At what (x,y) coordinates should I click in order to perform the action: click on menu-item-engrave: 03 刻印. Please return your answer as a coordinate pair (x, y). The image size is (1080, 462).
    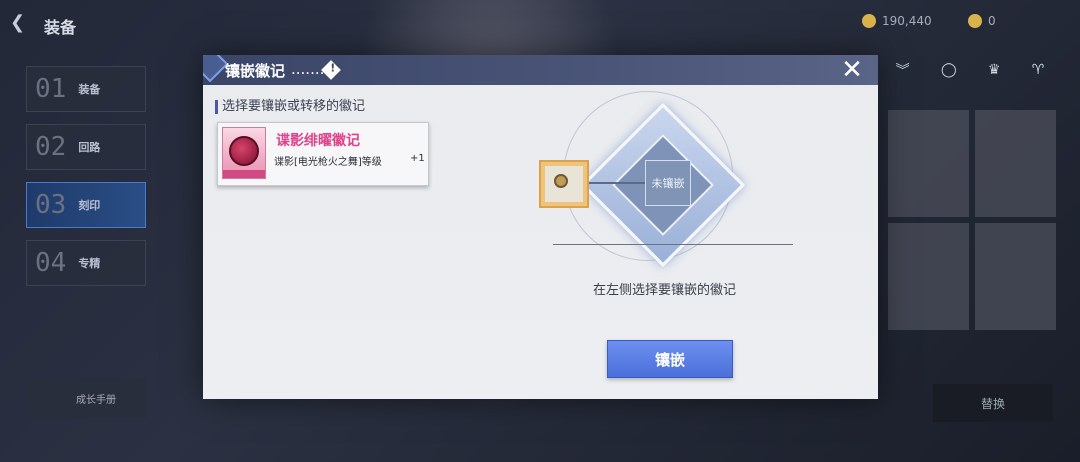
    Looking at the image, I should click on (86, 205).